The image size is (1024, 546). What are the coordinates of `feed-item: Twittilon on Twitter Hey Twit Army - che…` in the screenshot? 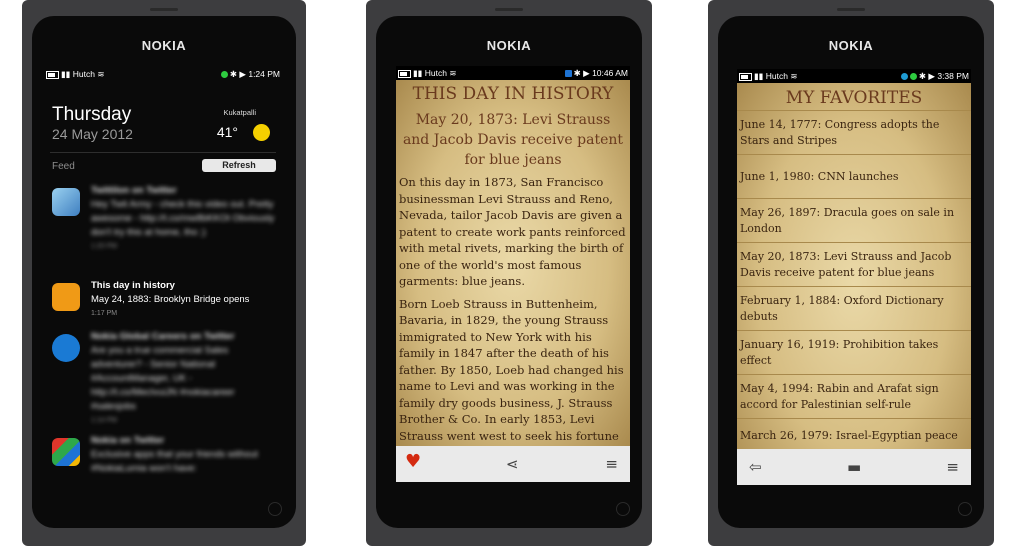 It's located at (164, 217).